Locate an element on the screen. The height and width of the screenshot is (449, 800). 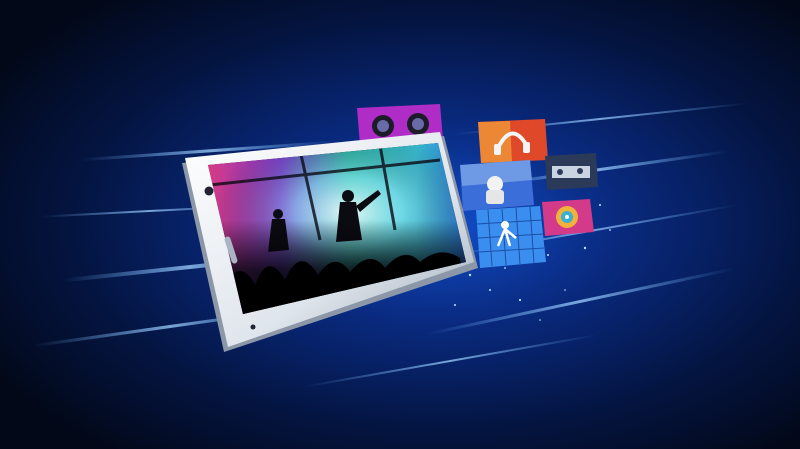
tile-headphones is located at coordinates (513, 141).